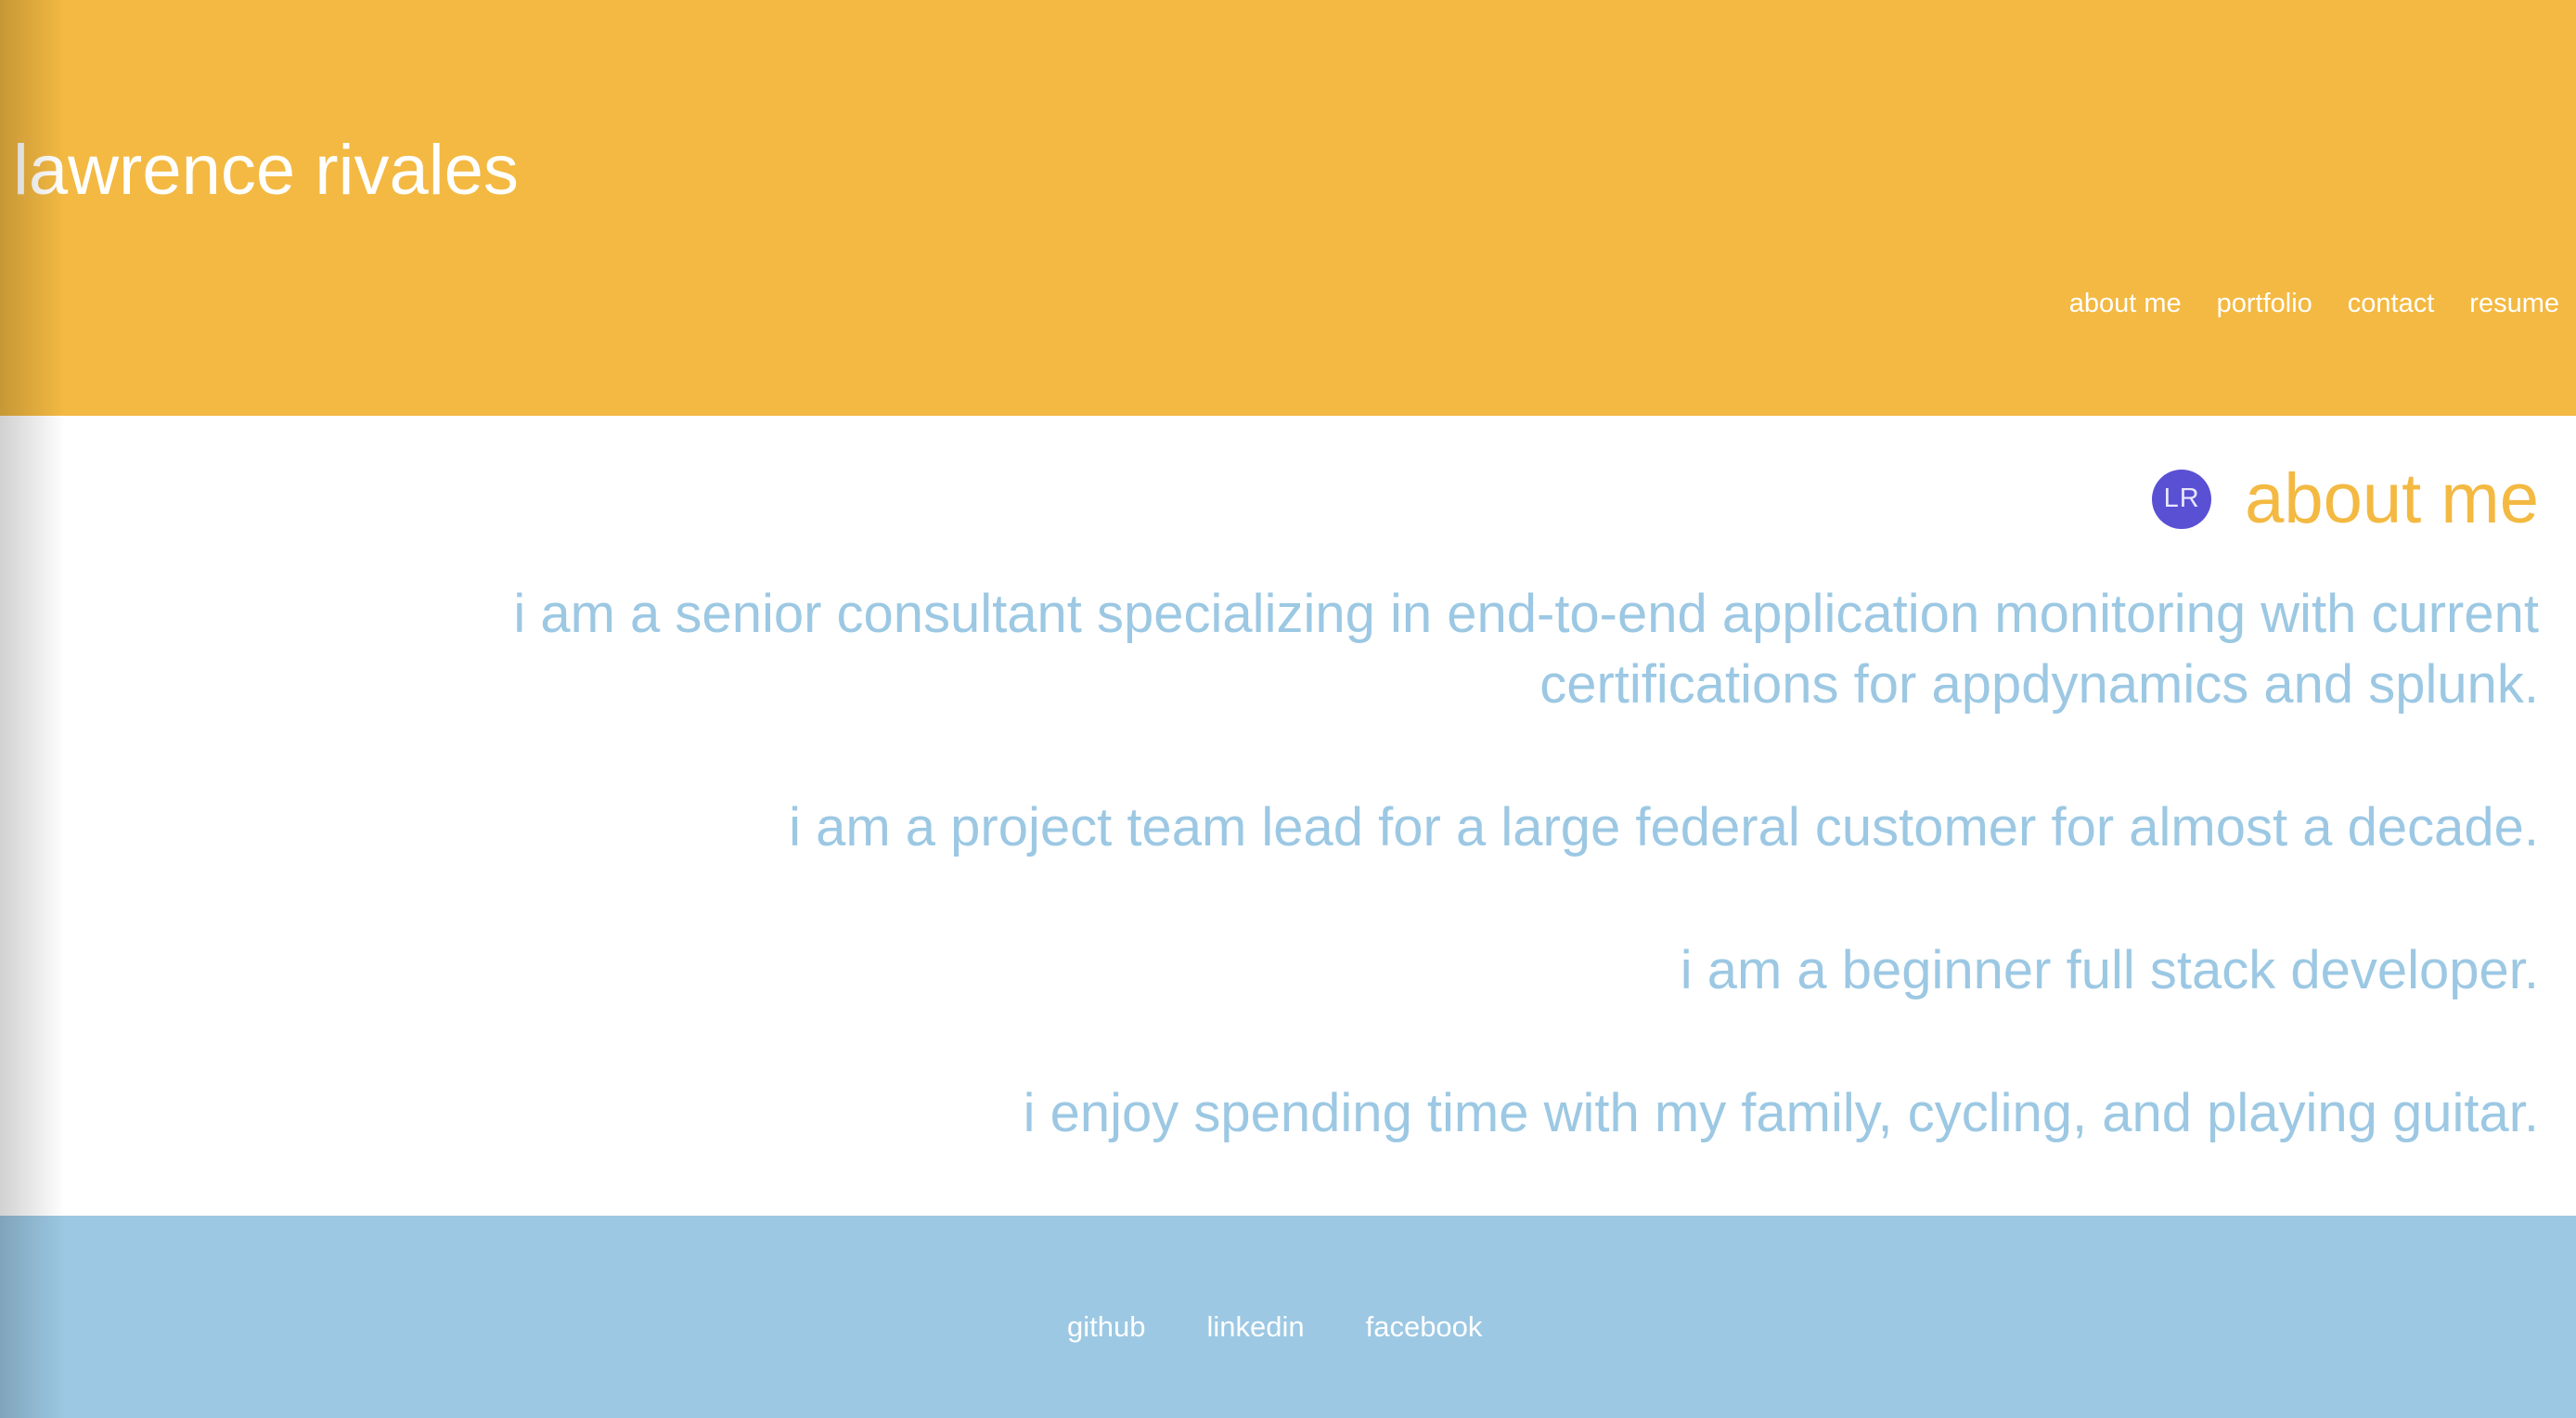 The width and height of the screenshot is (2576, 1418). Describe the element at coordinates (266, 171) in the screenshot. I see `site-title: lawrence rivales` at that location.